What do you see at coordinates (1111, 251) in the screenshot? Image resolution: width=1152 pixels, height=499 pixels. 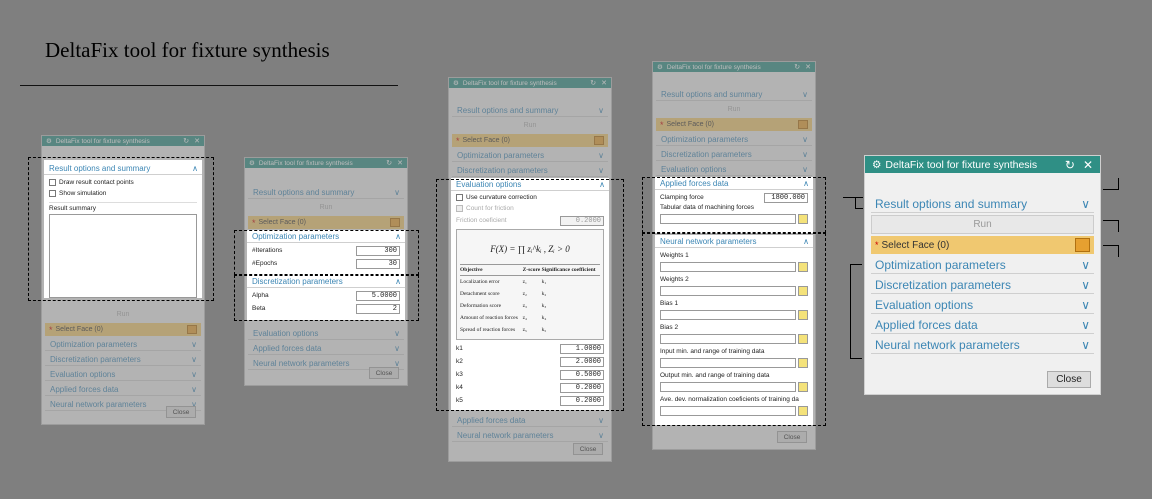 I see `bracket-face` at bounding box center [1111, 251].